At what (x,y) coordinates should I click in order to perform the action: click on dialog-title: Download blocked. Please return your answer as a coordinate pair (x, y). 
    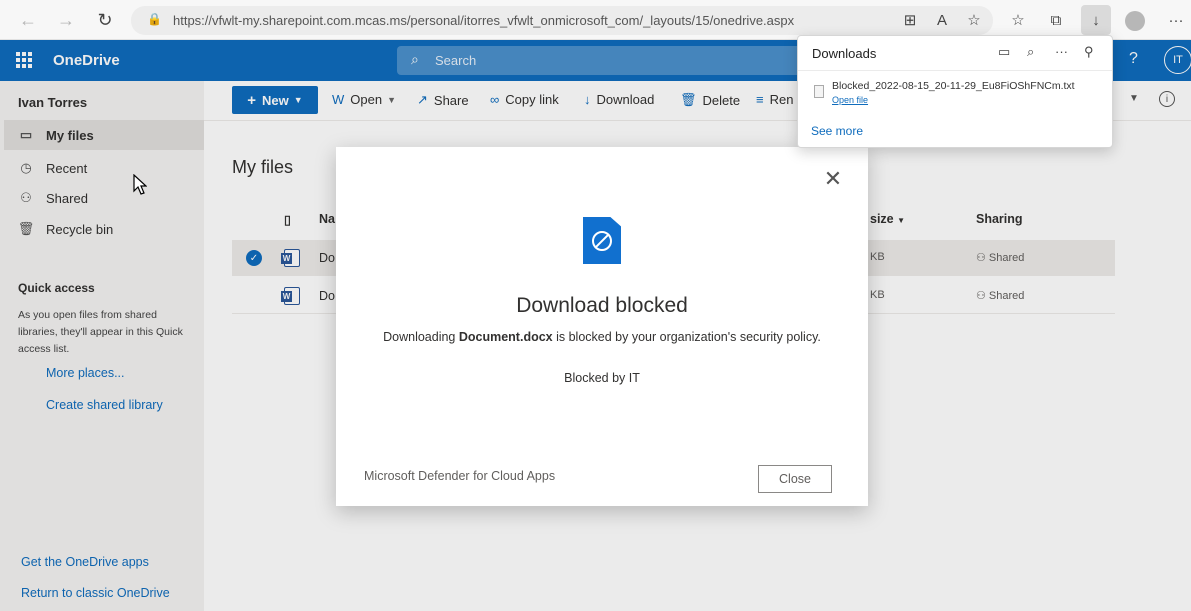
    Looking at the image, I should click on (602, 305).